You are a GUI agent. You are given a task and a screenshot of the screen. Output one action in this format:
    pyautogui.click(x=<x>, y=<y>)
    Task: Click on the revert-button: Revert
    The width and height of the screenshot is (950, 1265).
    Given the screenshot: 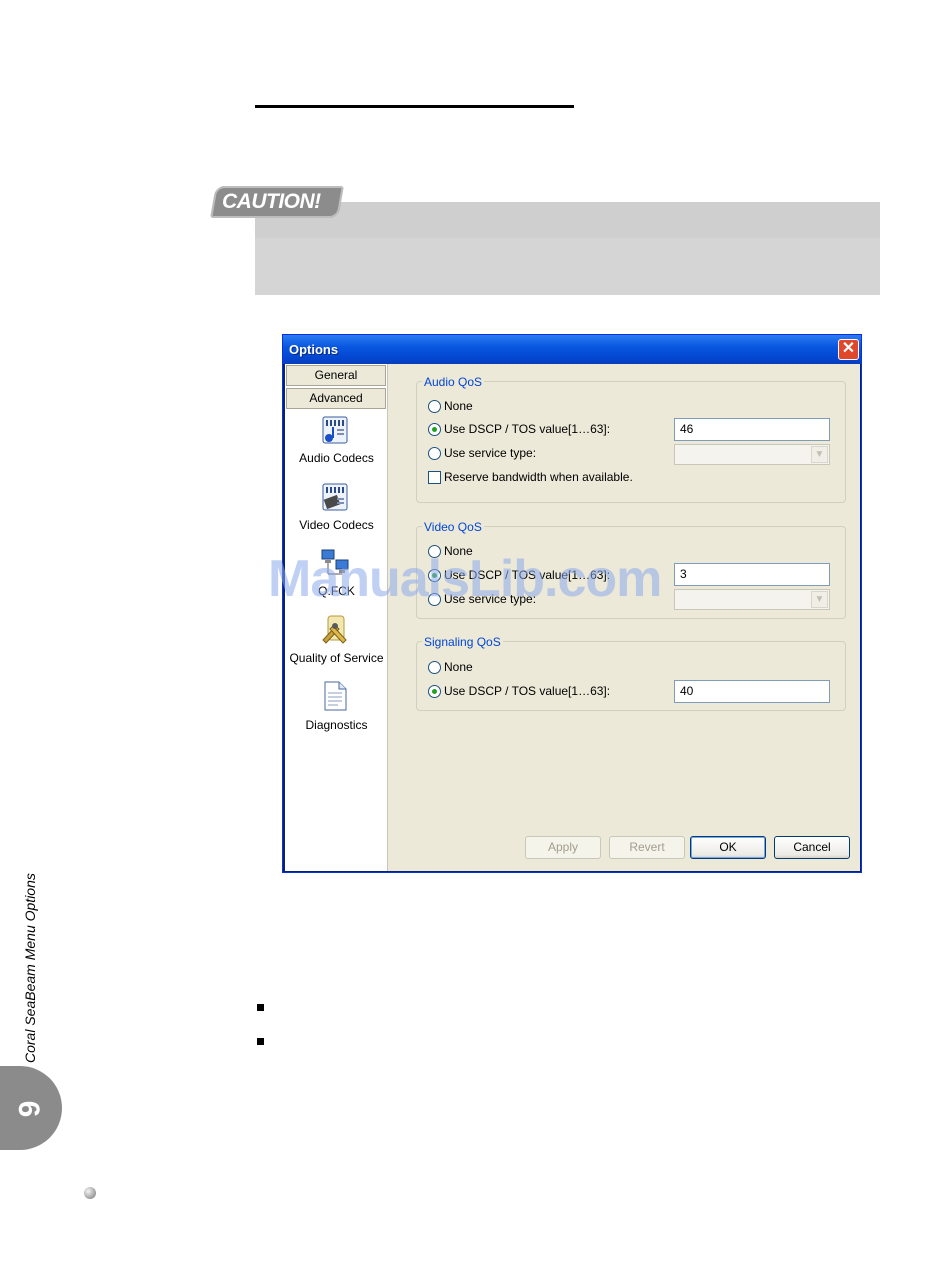 What is the action you would take?
    pyautogui.click(x=647, y=847)
    